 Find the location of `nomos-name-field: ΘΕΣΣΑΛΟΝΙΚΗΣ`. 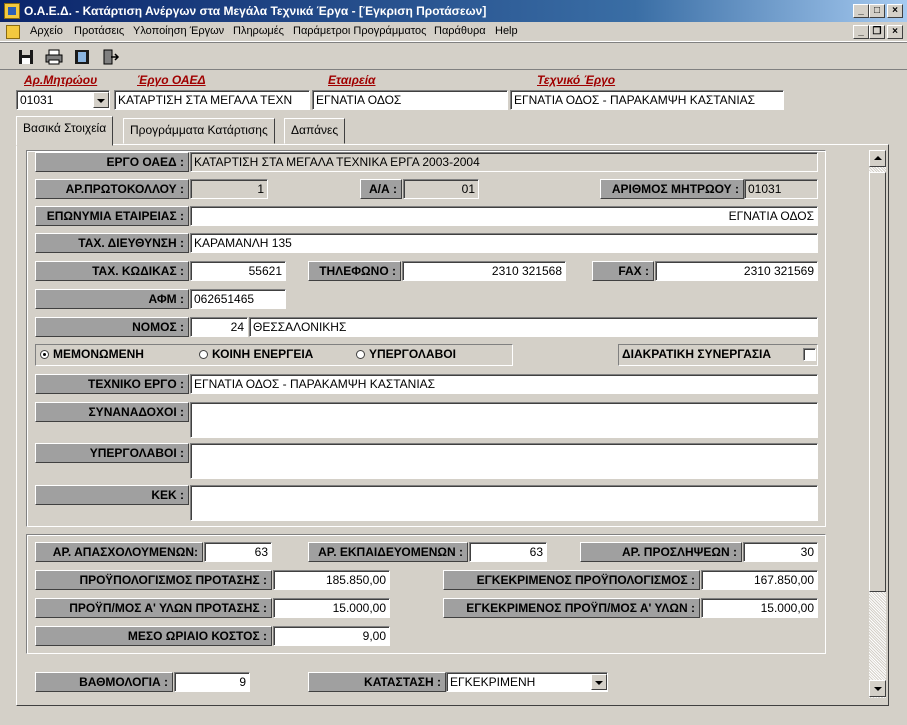

nomos-name-field: ΘΕΣΣΑΛΟΝΙΚΗΣ is located at coordinates (533, 327).